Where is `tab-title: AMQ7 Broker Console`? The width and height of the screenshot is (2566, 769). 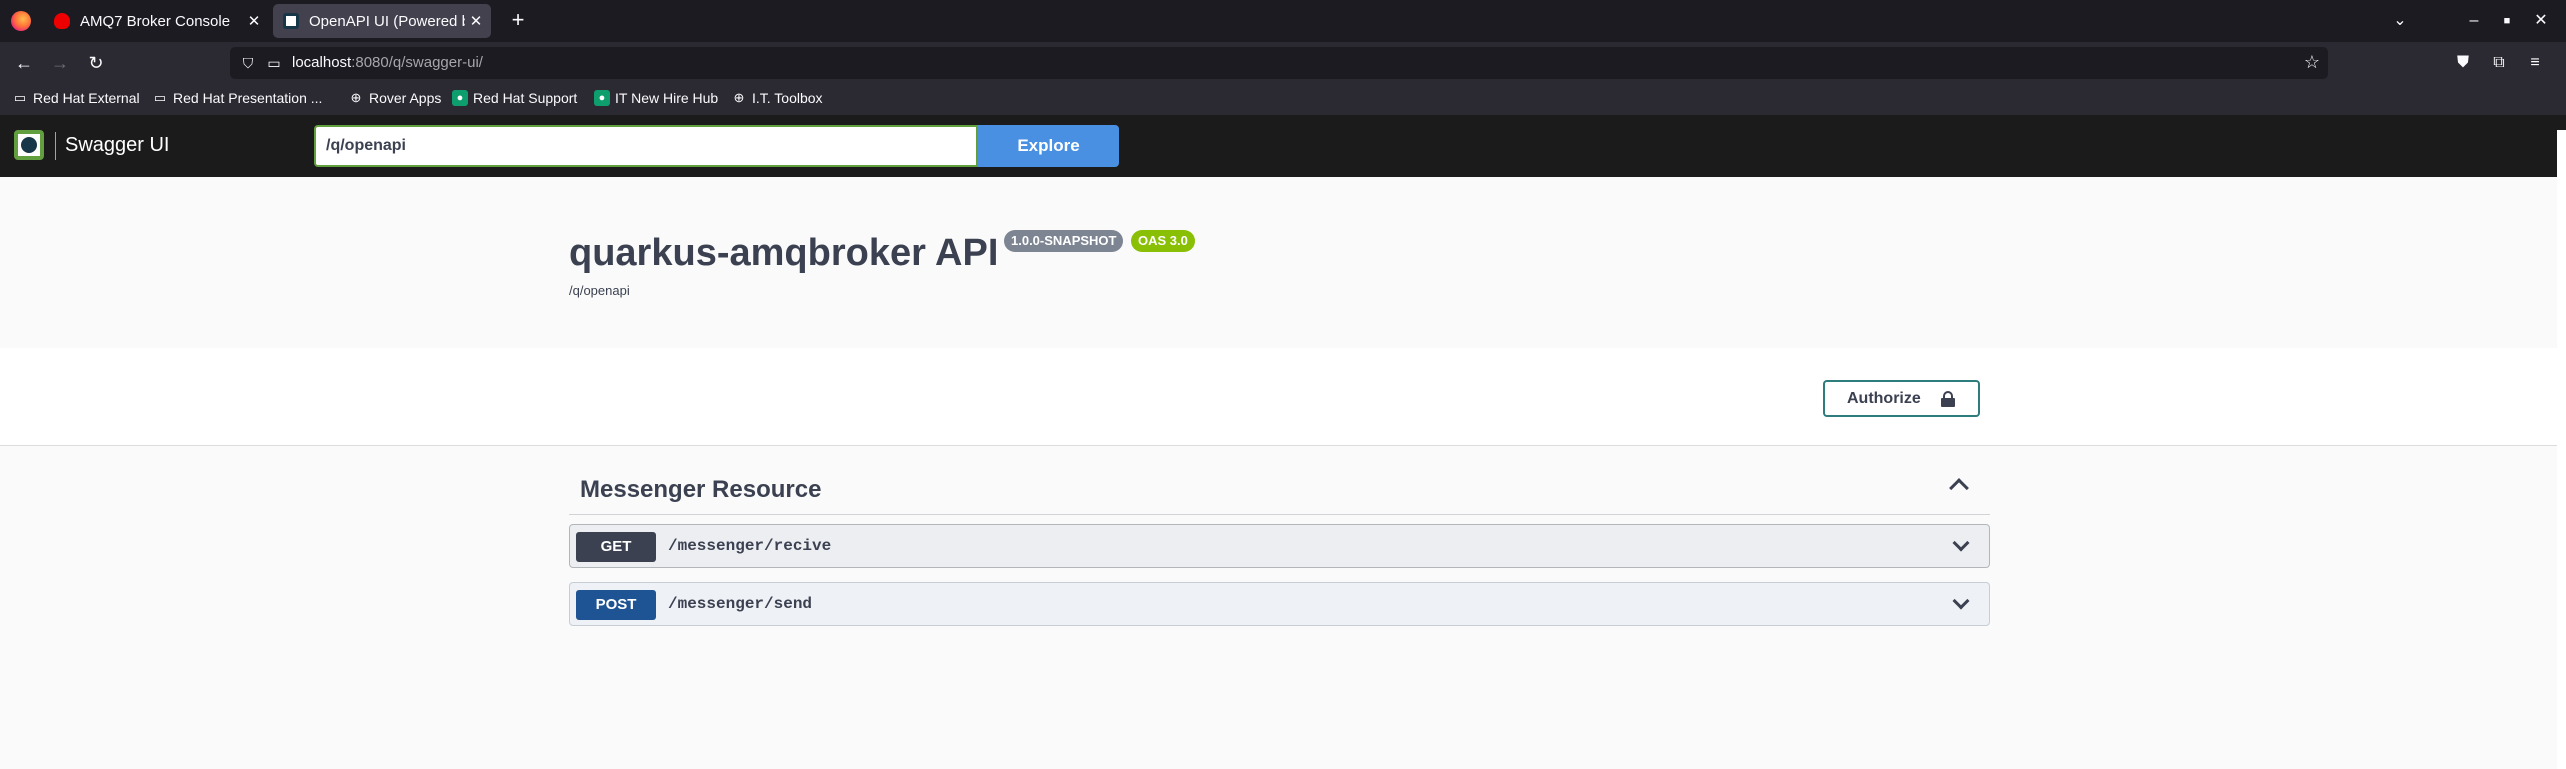 tab-title: AMQ7 Broker Console is located at coordinates (155, 21).